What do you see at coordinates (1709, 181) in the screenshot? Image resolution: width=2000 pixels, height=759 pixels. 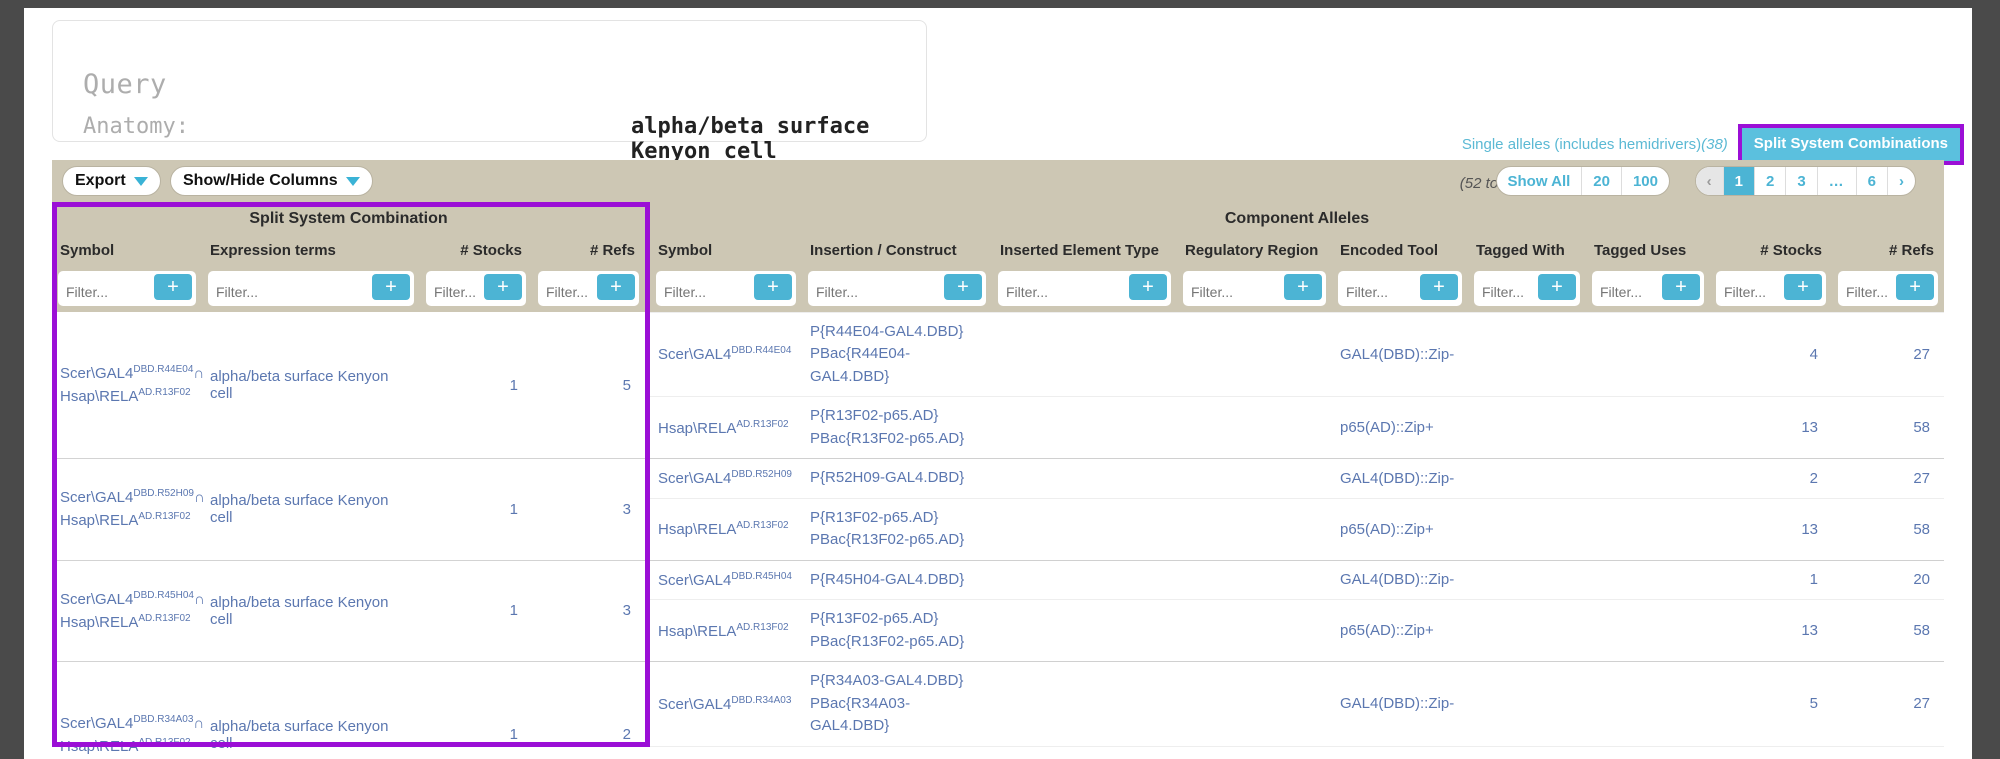 I see `prev-page-button: ‹` at bounding box center [1709, 181].